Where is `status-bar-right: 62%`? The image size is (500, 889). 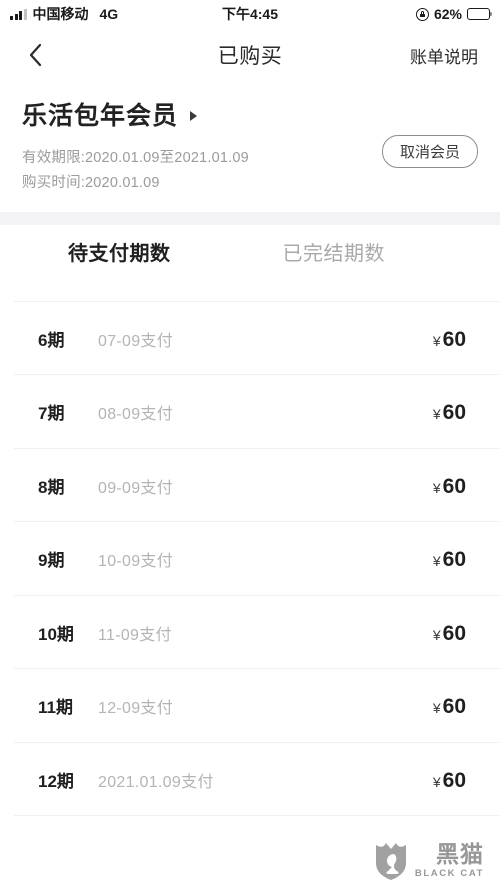 status-bar-right: 62% is located at coordinates (454, 14).